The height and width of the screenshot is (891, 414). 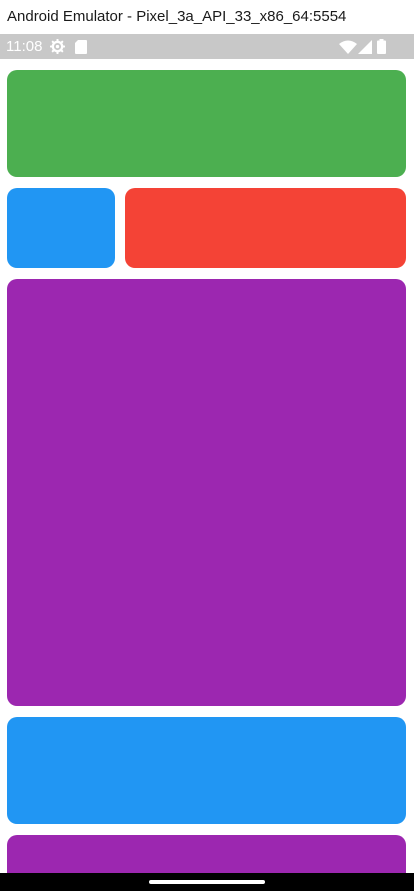 I want to click on home-gesture-handle, so click(x=207, y=882).